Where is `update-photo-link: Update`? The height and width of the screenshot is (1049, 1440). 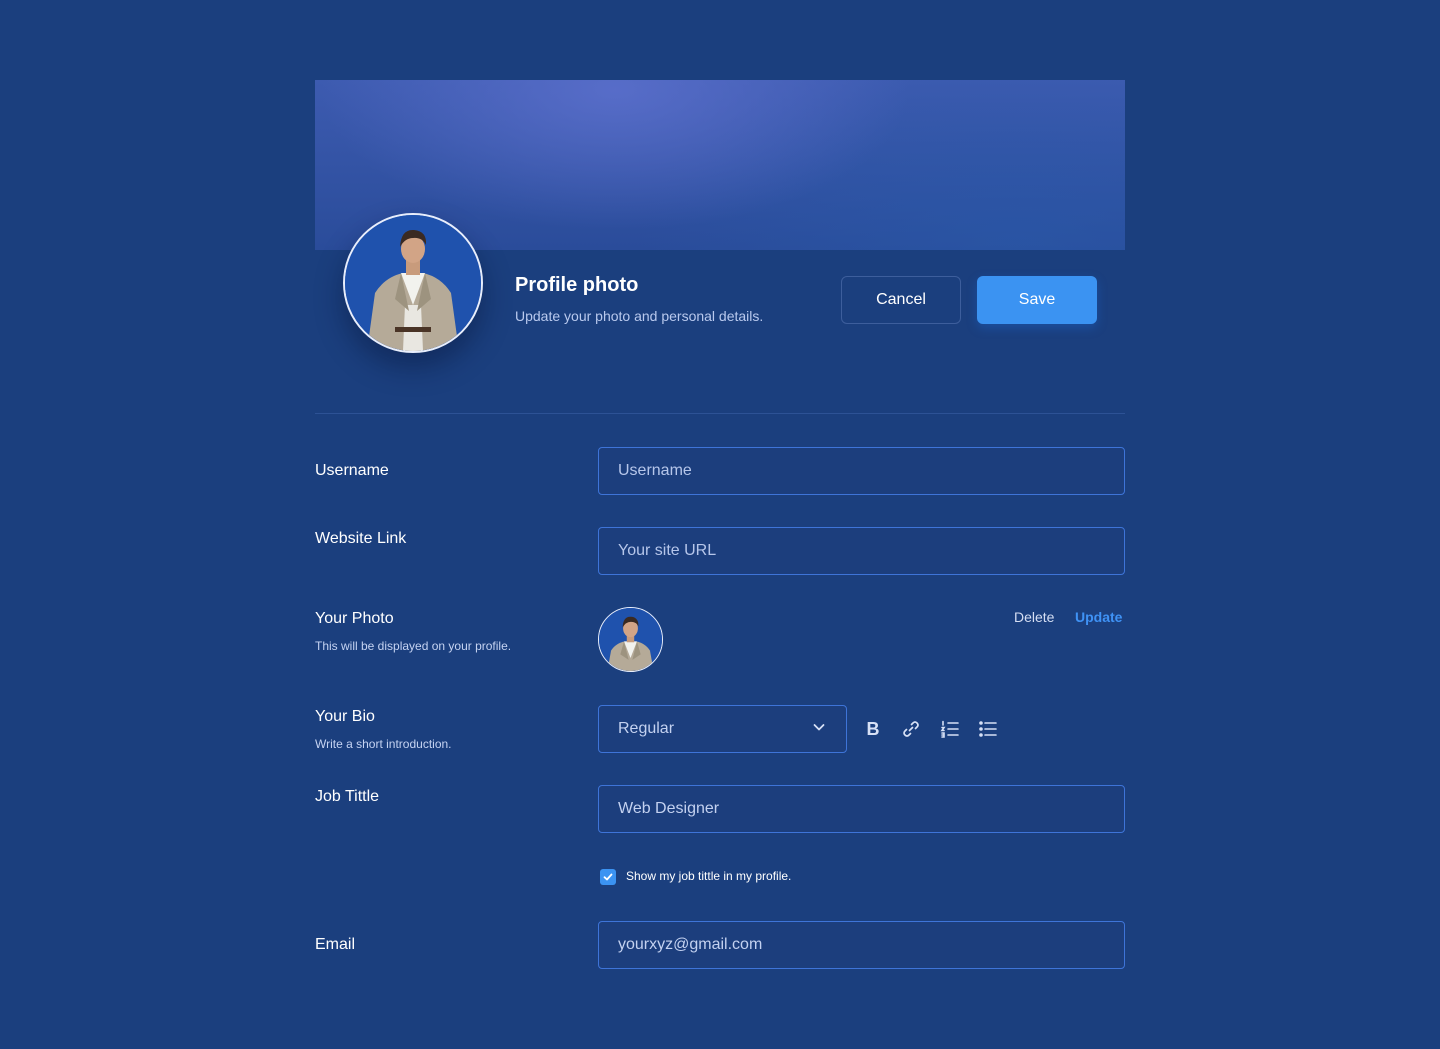 update-photo-link: Update is located at coordinates (1098, 617).